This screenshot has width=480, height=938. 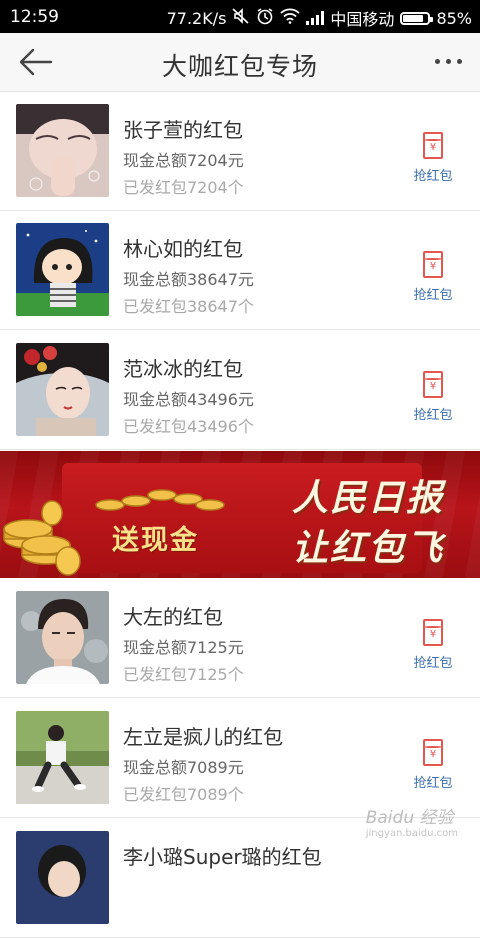 I want to click on more-options-button, so click(x=448, y=61).